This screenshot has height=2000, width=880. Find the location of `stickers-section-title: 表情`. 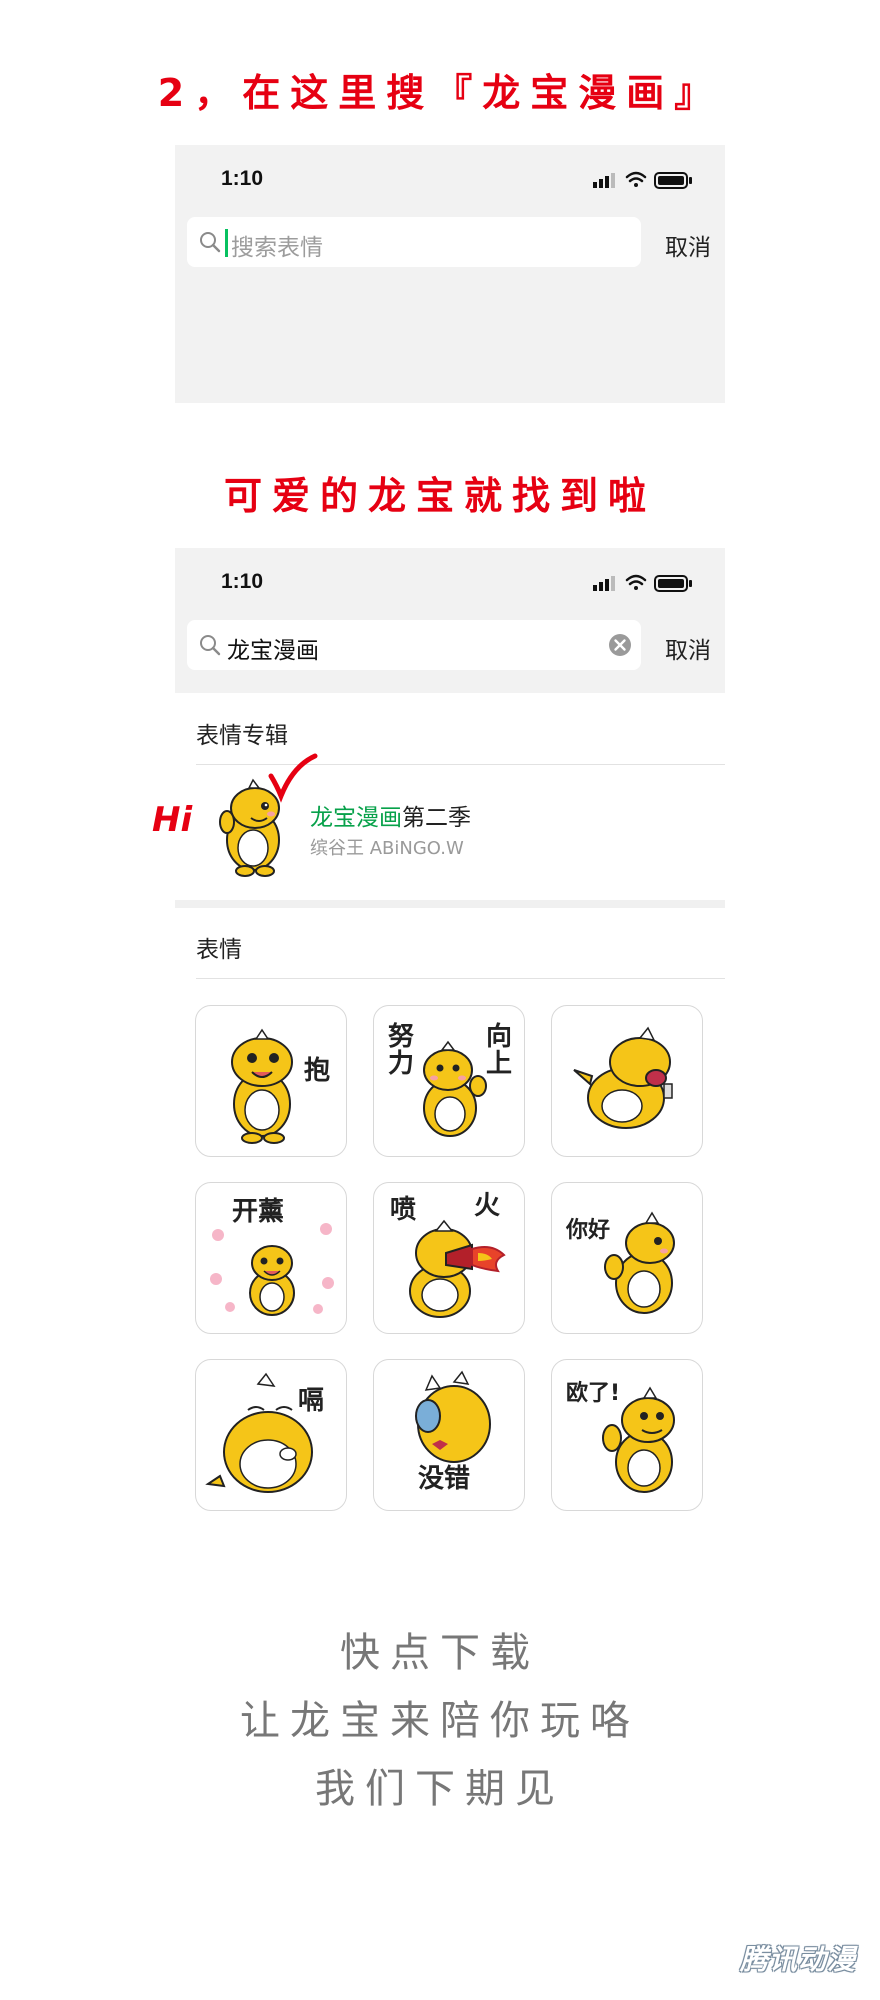

stickers-section-title: 表情 is located at coordinates (219, 950).